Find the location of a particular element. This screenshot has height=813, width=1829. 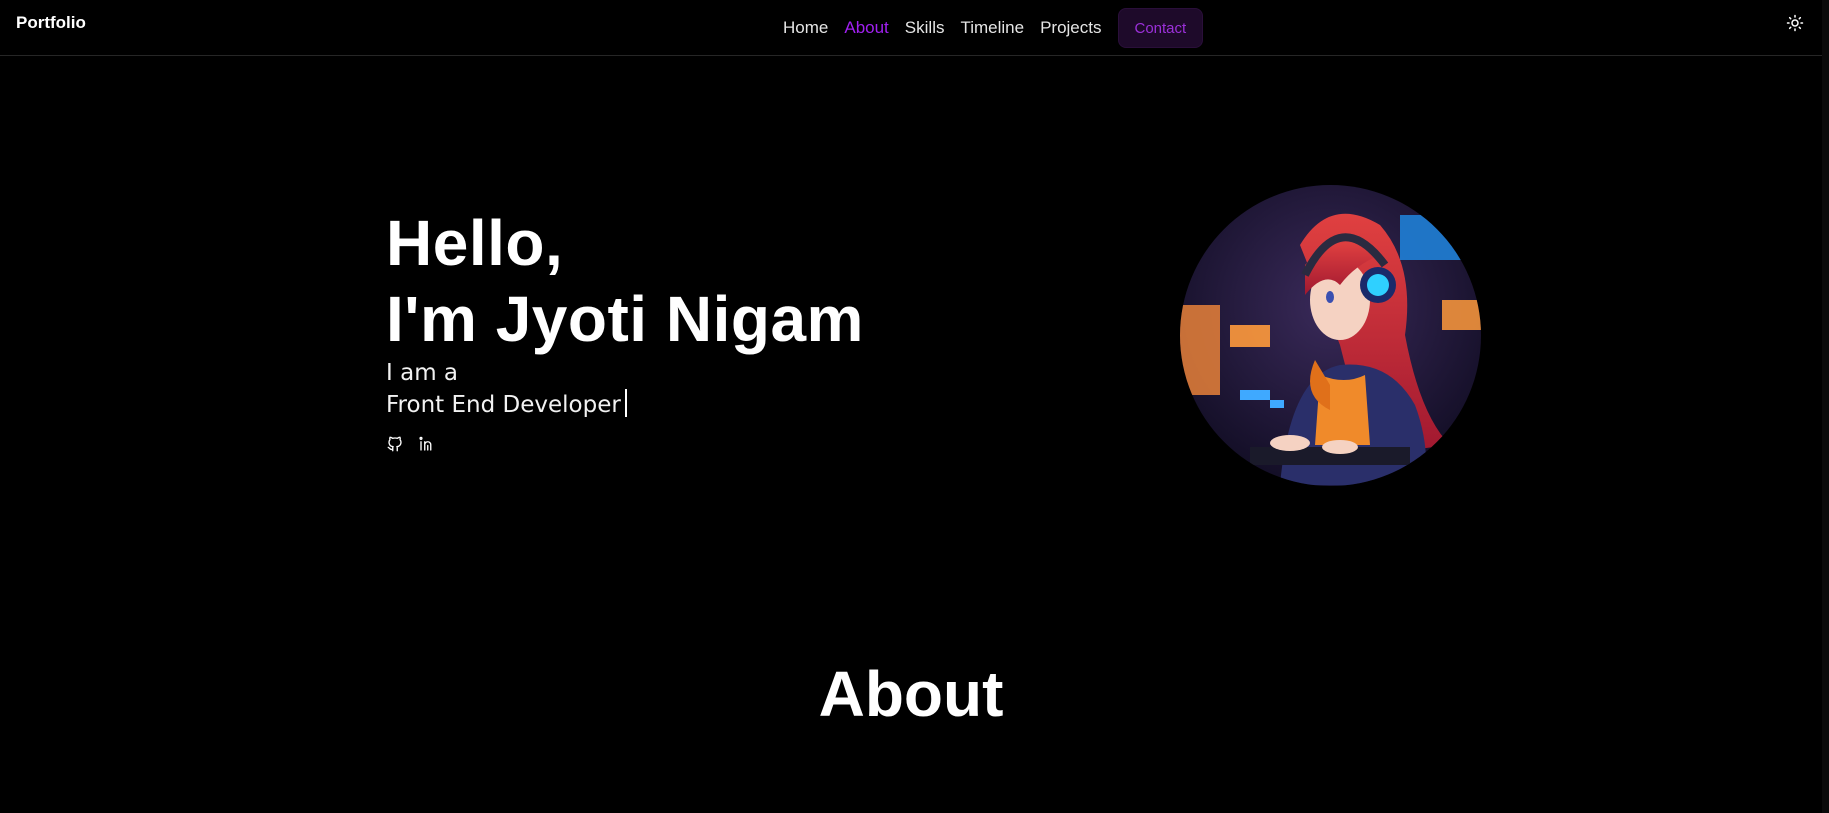

hero-role-line: Front End Developer is located at coordinates (625, 405).